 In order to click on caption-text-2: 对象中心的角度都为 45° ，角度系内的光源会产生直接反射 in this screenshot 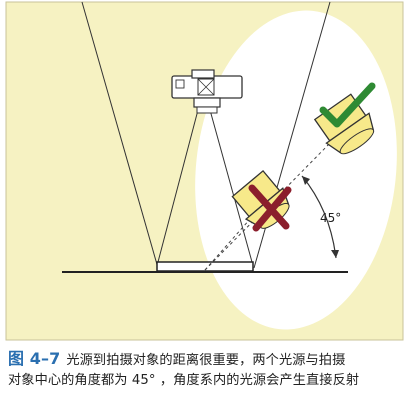, I will do `click(184, 380)`.